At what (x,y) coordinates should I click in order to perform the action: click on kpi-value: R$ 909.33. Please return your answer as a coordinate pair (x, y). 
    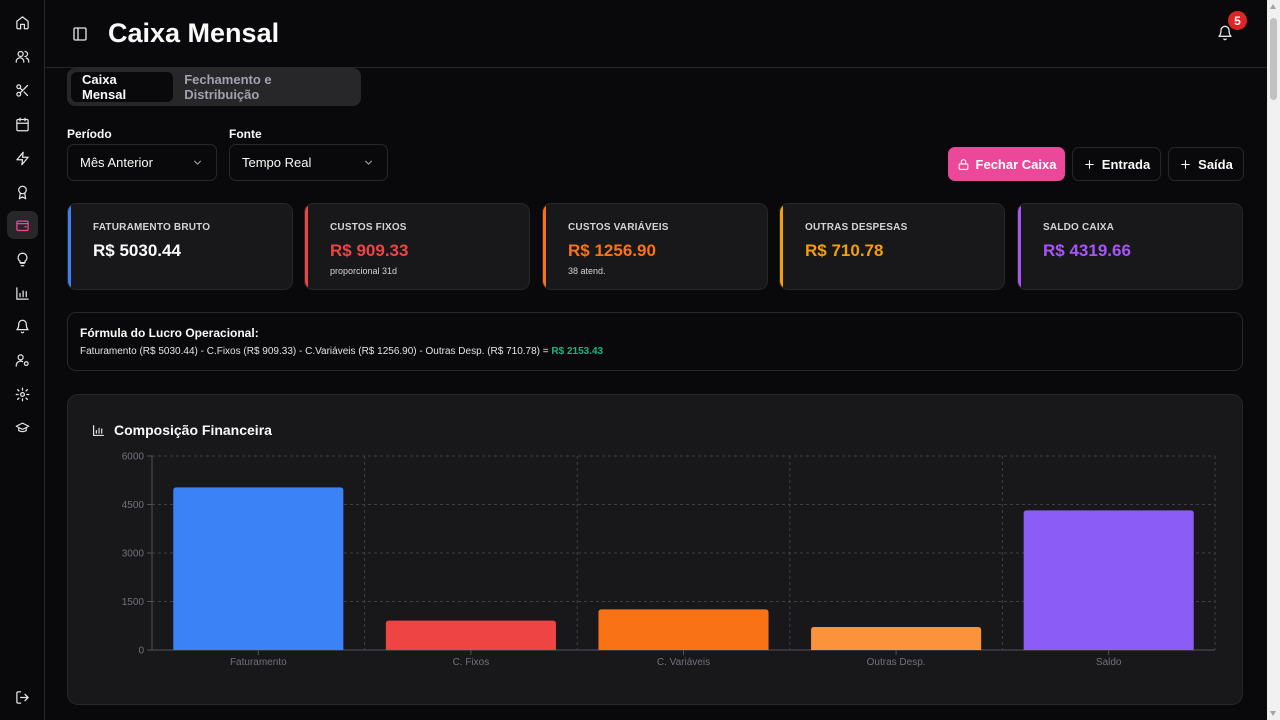
    Looking at the image, I should click on (369, 250).